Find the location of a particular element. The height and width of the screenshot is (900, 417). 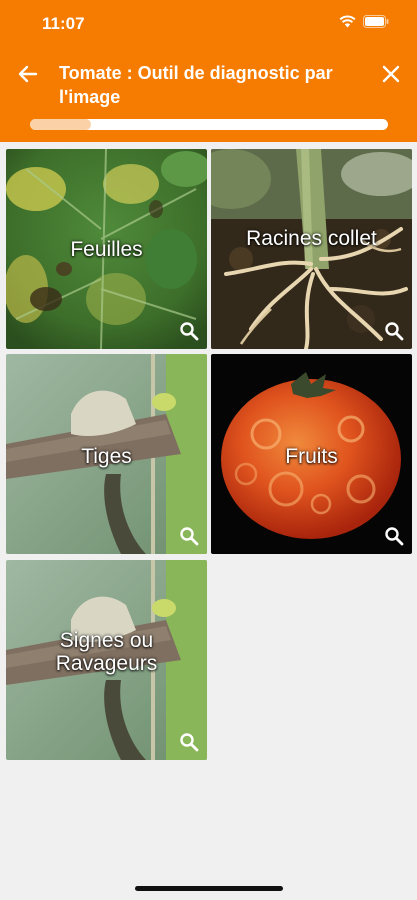

tile-label: Tiges is located at coordinates (106, 456).